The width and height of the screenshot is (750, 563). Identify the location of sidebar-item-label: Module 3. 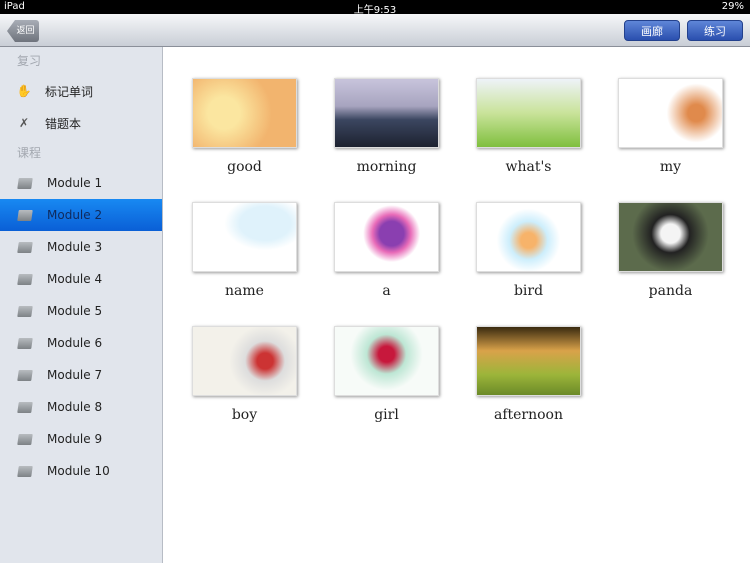
(75, 247).